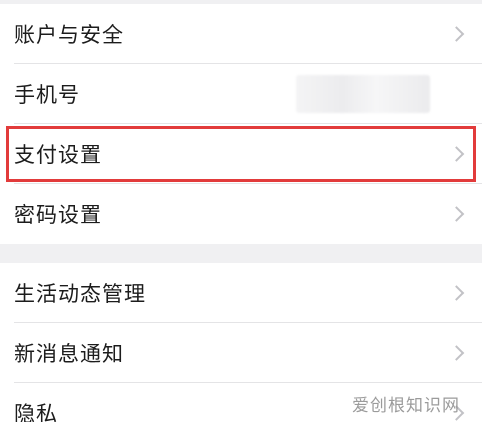 This screenshot has height=422, width=482. Describe the element at coordinates (406, 406) in the screenshot. I see `watermark: 爱创根知识网` at that location.